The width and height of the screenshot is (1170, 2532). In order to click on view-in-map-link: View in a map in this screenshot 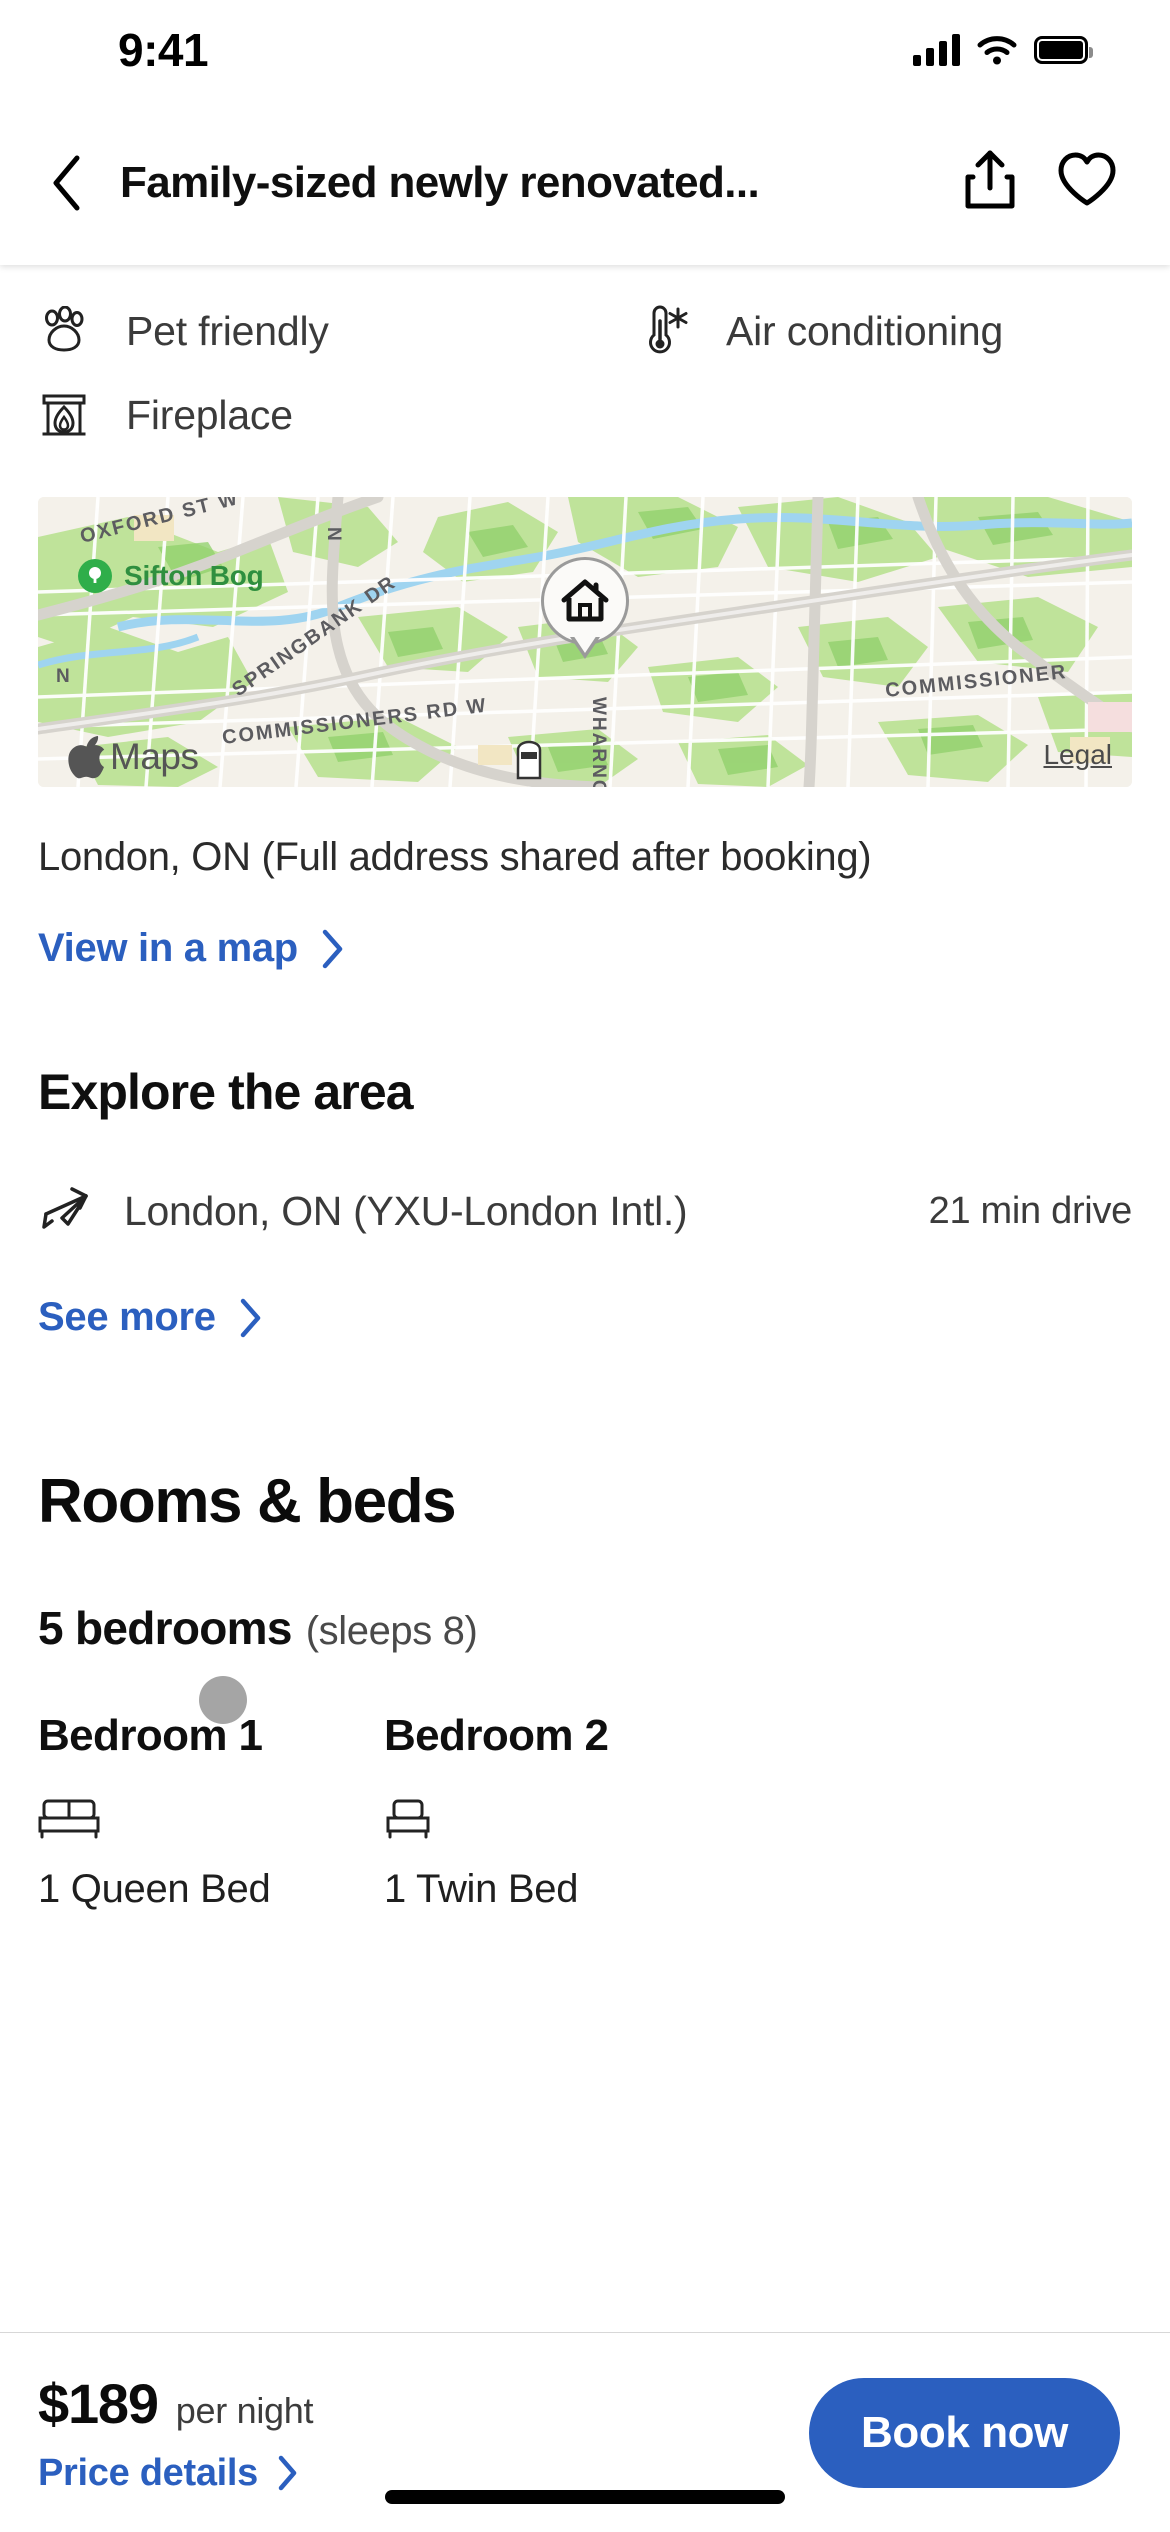, I will do `click(192, 948)`.